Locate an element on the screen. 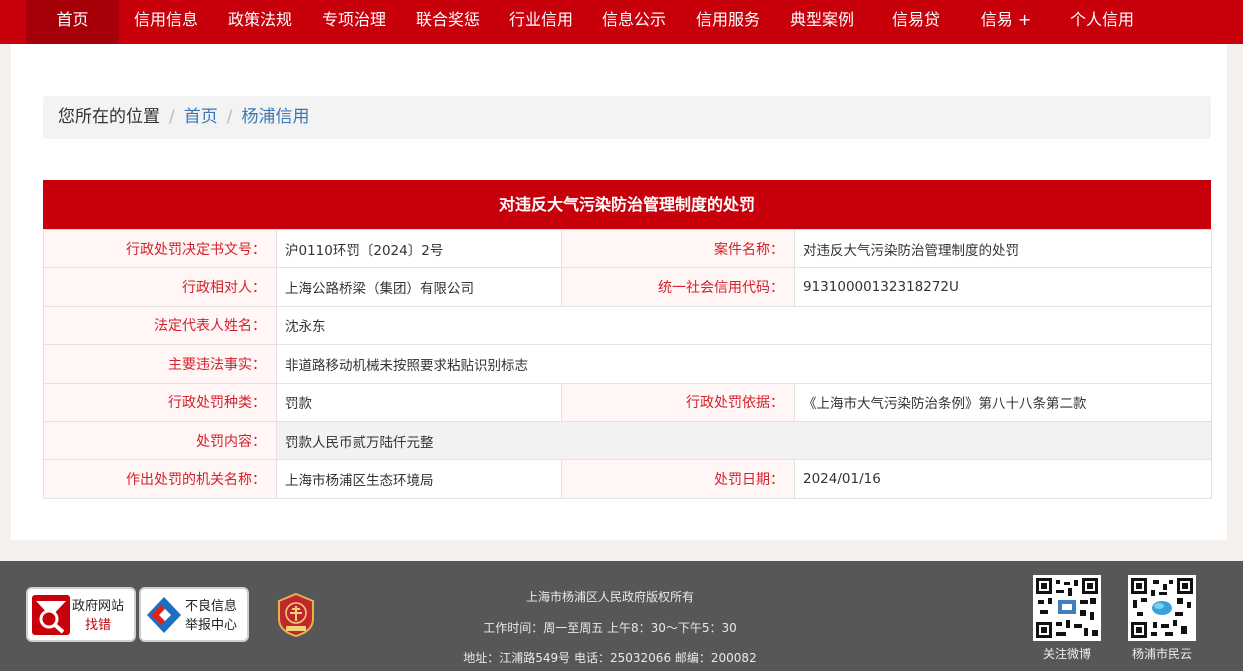 This screenshot has width=1243, height=671. gov-site-line1: 政府网站 is located at coordinates (98, 606).